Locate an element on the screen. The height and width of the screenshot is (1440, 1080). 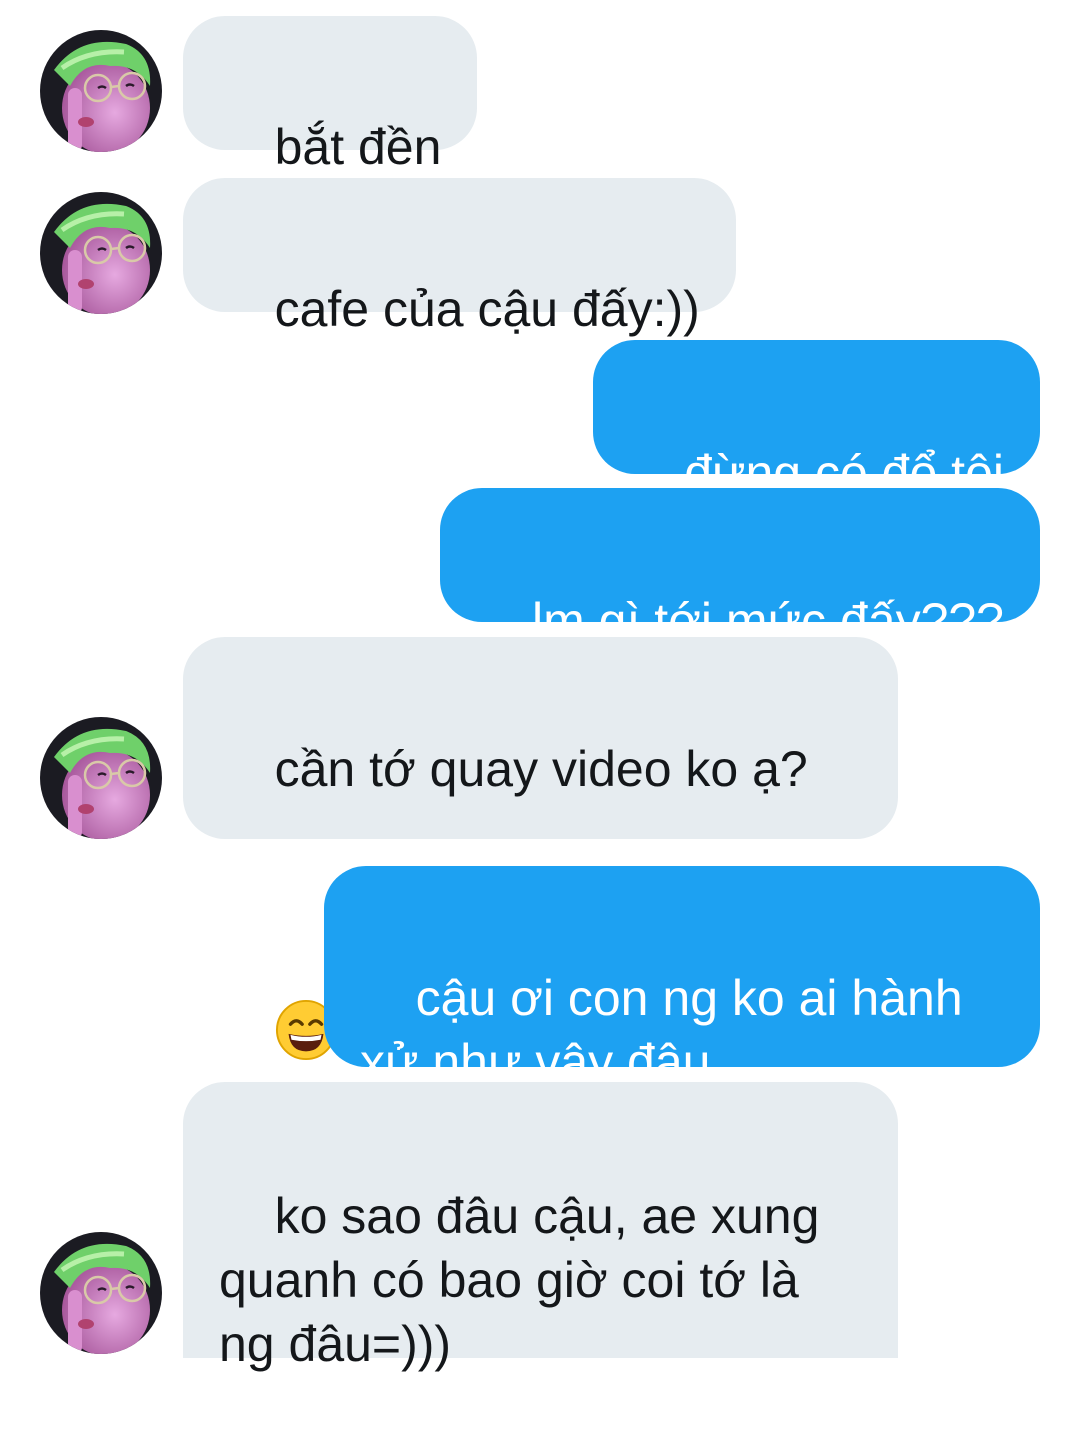
message-text: cafe của cậu đấy:)) is located at coordinates (487, 309).